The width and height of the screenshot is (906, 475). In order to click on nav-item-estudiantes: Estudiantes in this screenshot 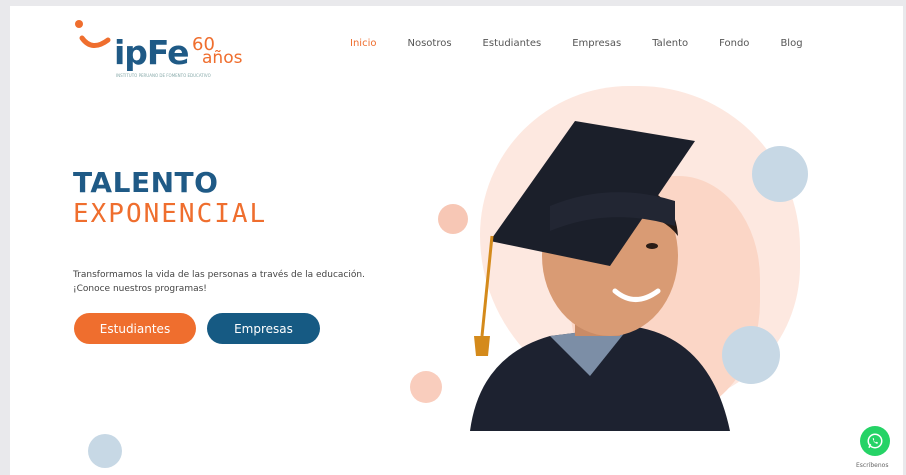, I will do `click(512, 43)`.